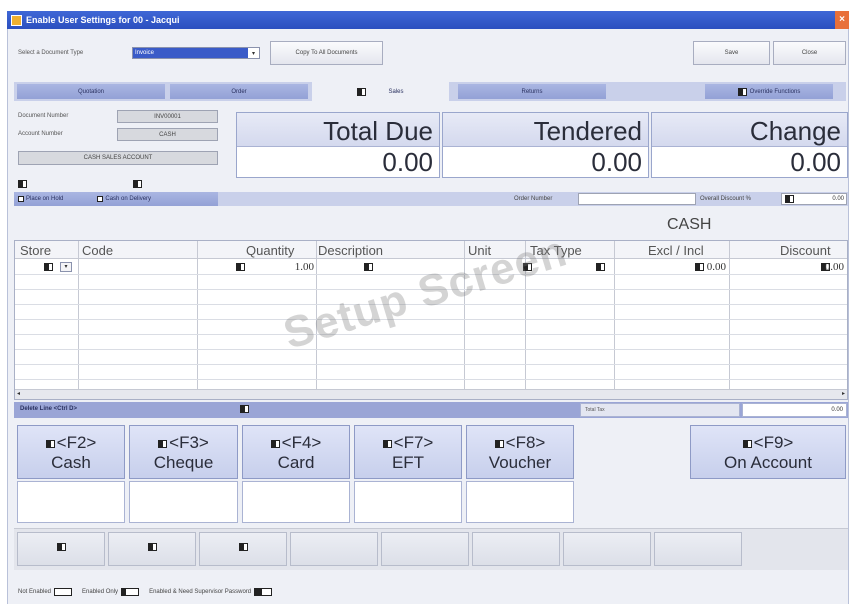 This screenshot has height=604, width=856. I want to click on copy-to-all-button: Copy To All Documents, so click(326, 53).